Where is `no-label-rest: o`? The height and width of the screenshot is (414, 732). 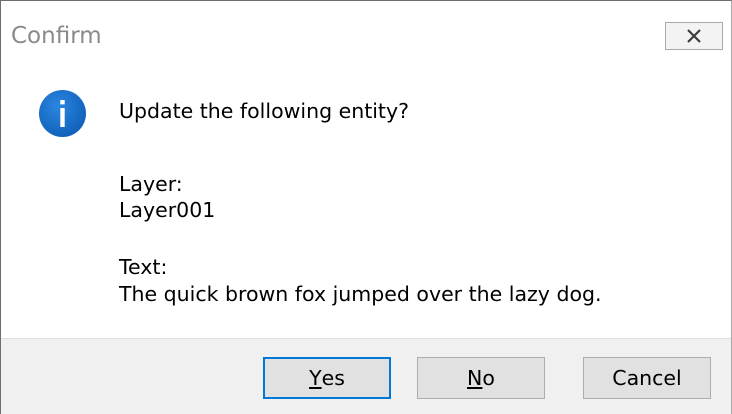
no-label-rest: o is located at coordinates (488, 378).